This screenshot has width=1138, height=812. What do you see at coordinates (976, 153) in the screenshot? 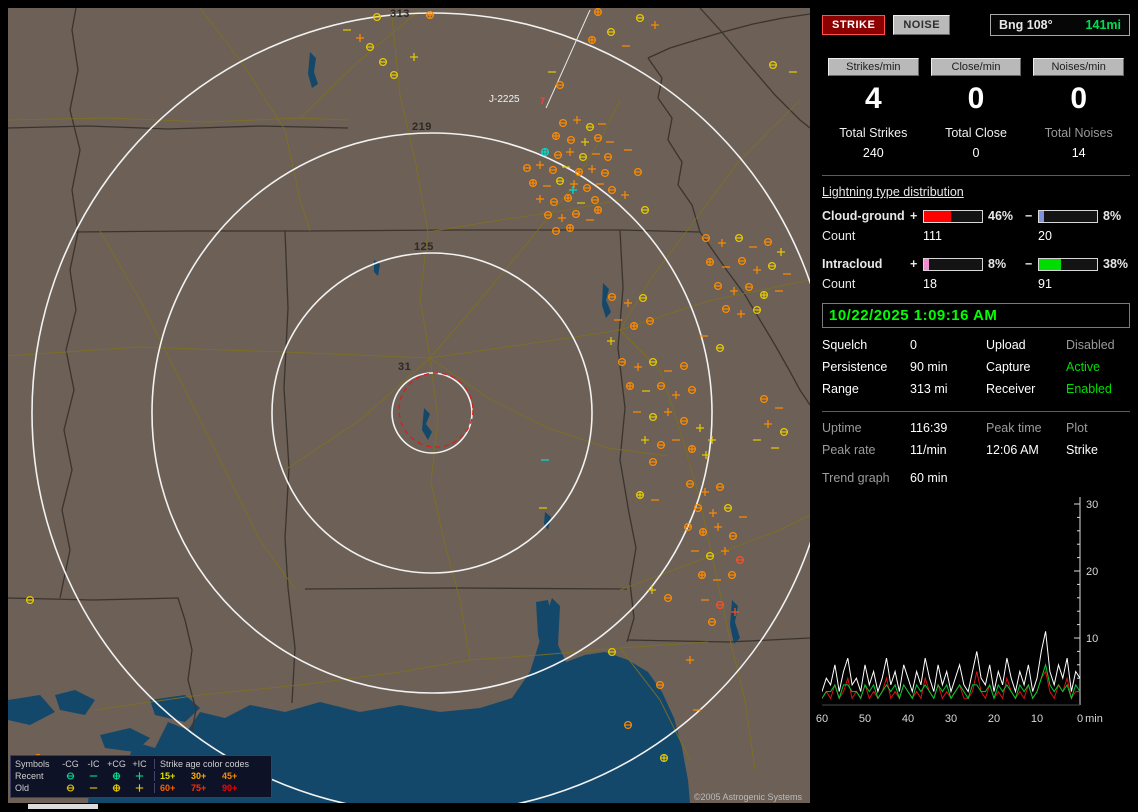
I see `total-close-value: 0` at bounding box center [976, 153].